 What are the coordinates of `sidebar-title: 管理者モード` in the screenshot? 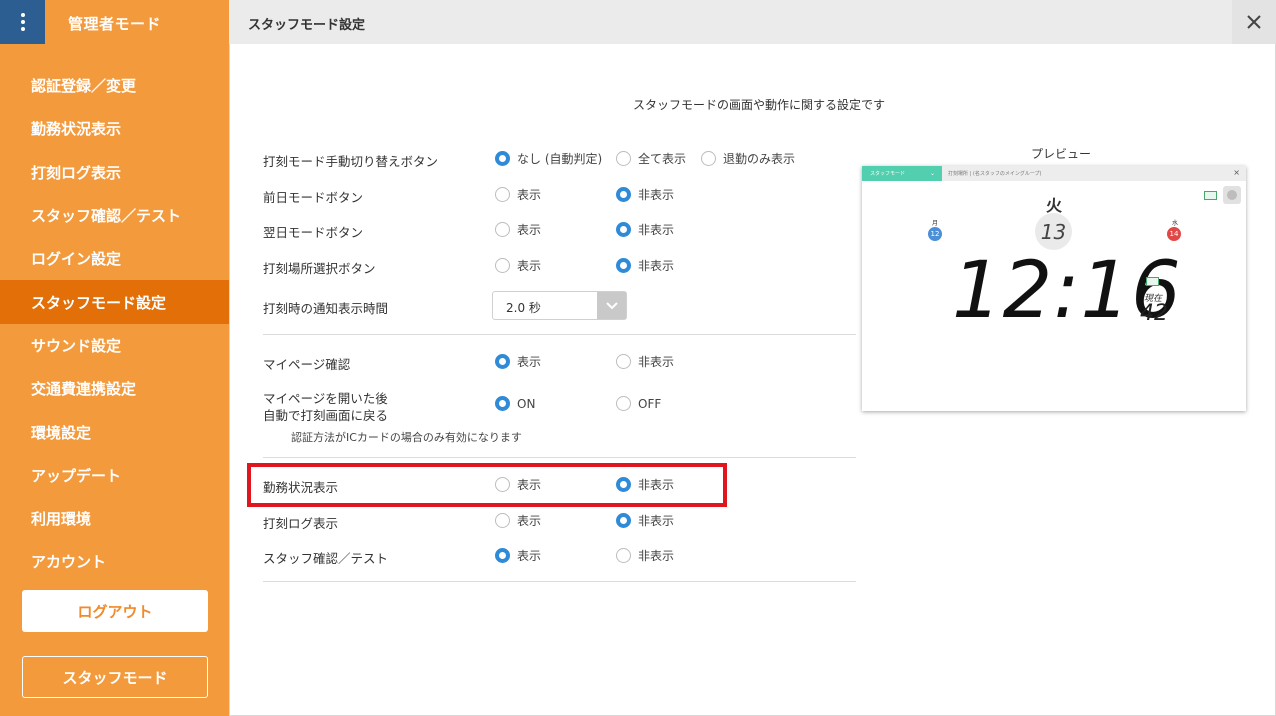 It's located at (115, 24).